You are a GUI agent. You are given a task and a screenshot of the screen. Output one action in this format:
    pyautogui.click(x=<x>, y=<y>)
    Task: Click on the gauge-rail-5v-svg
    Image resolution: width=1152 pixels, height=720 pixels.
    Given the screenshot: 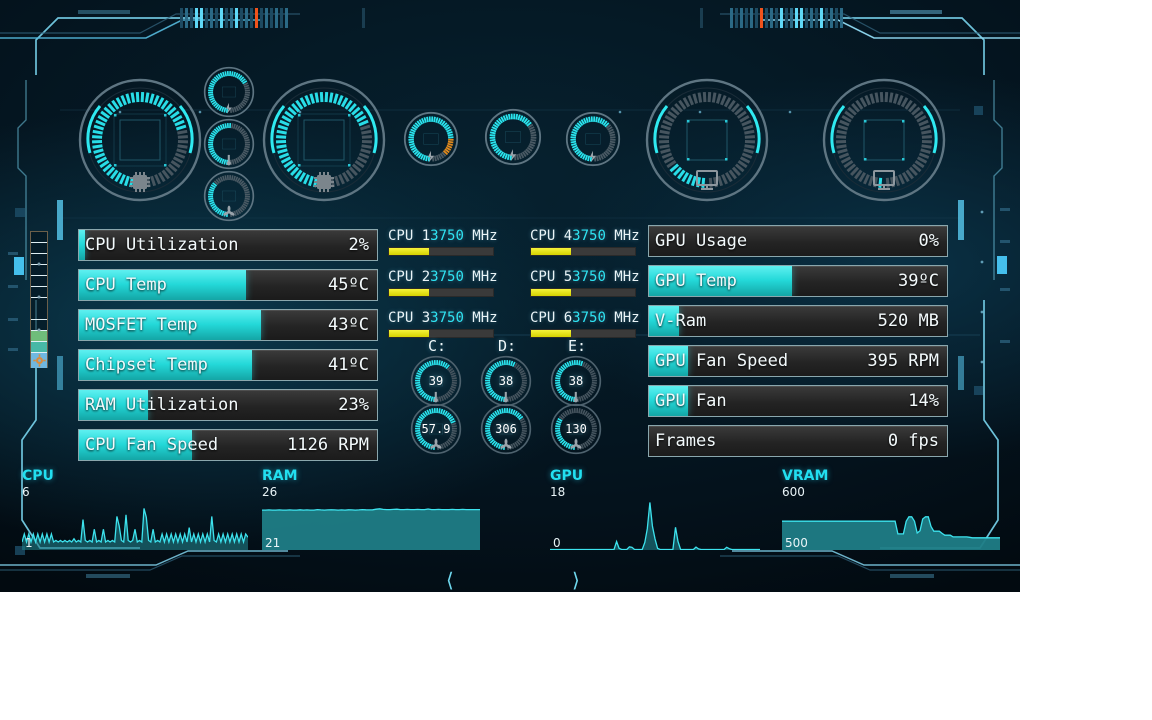 What is the action you would take?
    pyautogui.click(x=513, y=137)
    